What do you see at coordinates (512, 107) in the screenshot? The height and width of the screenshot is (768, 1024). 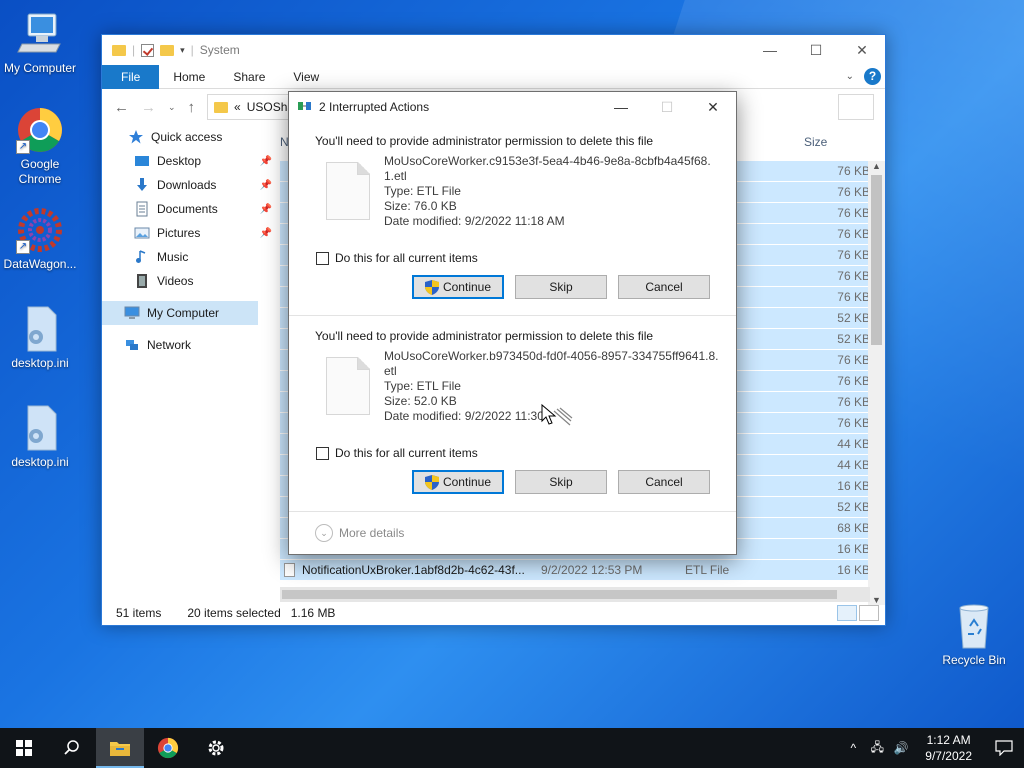 I see `dialog-titlebar: 2 Interrupted Actions — ☐ ✕` at bounding box center [512, 107].